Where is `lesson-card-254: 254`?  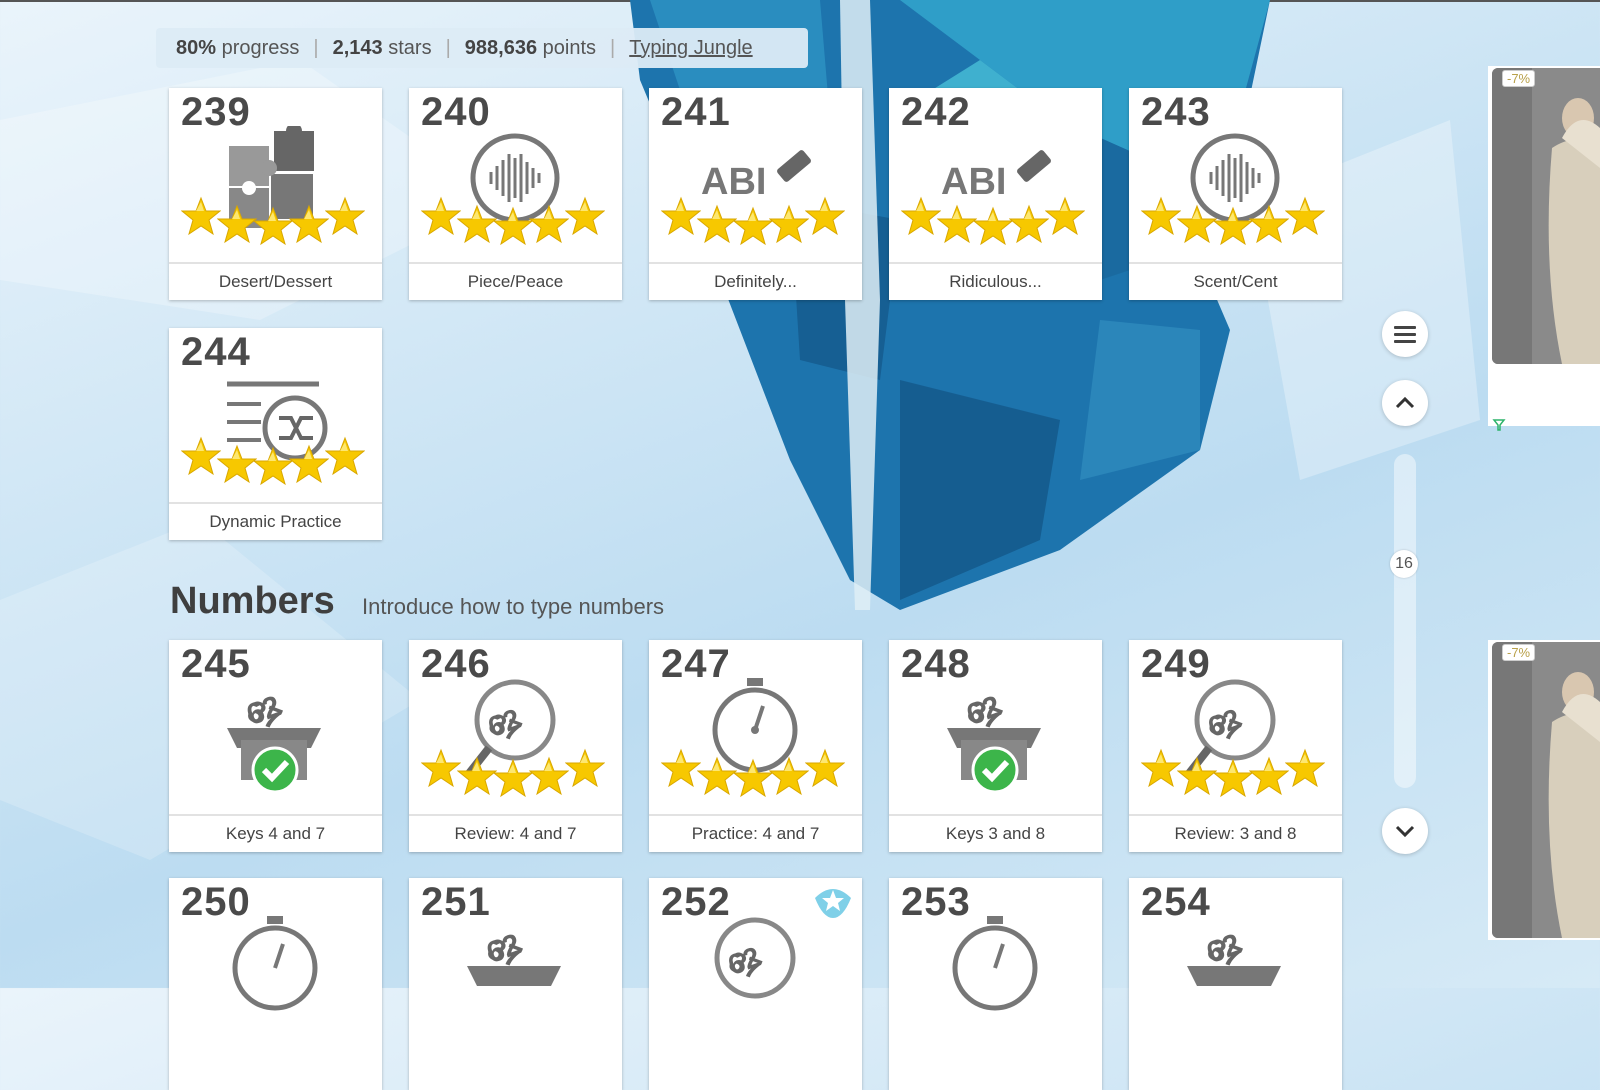 lesson-card-254: 254 is located at coordinates (1235, 984).